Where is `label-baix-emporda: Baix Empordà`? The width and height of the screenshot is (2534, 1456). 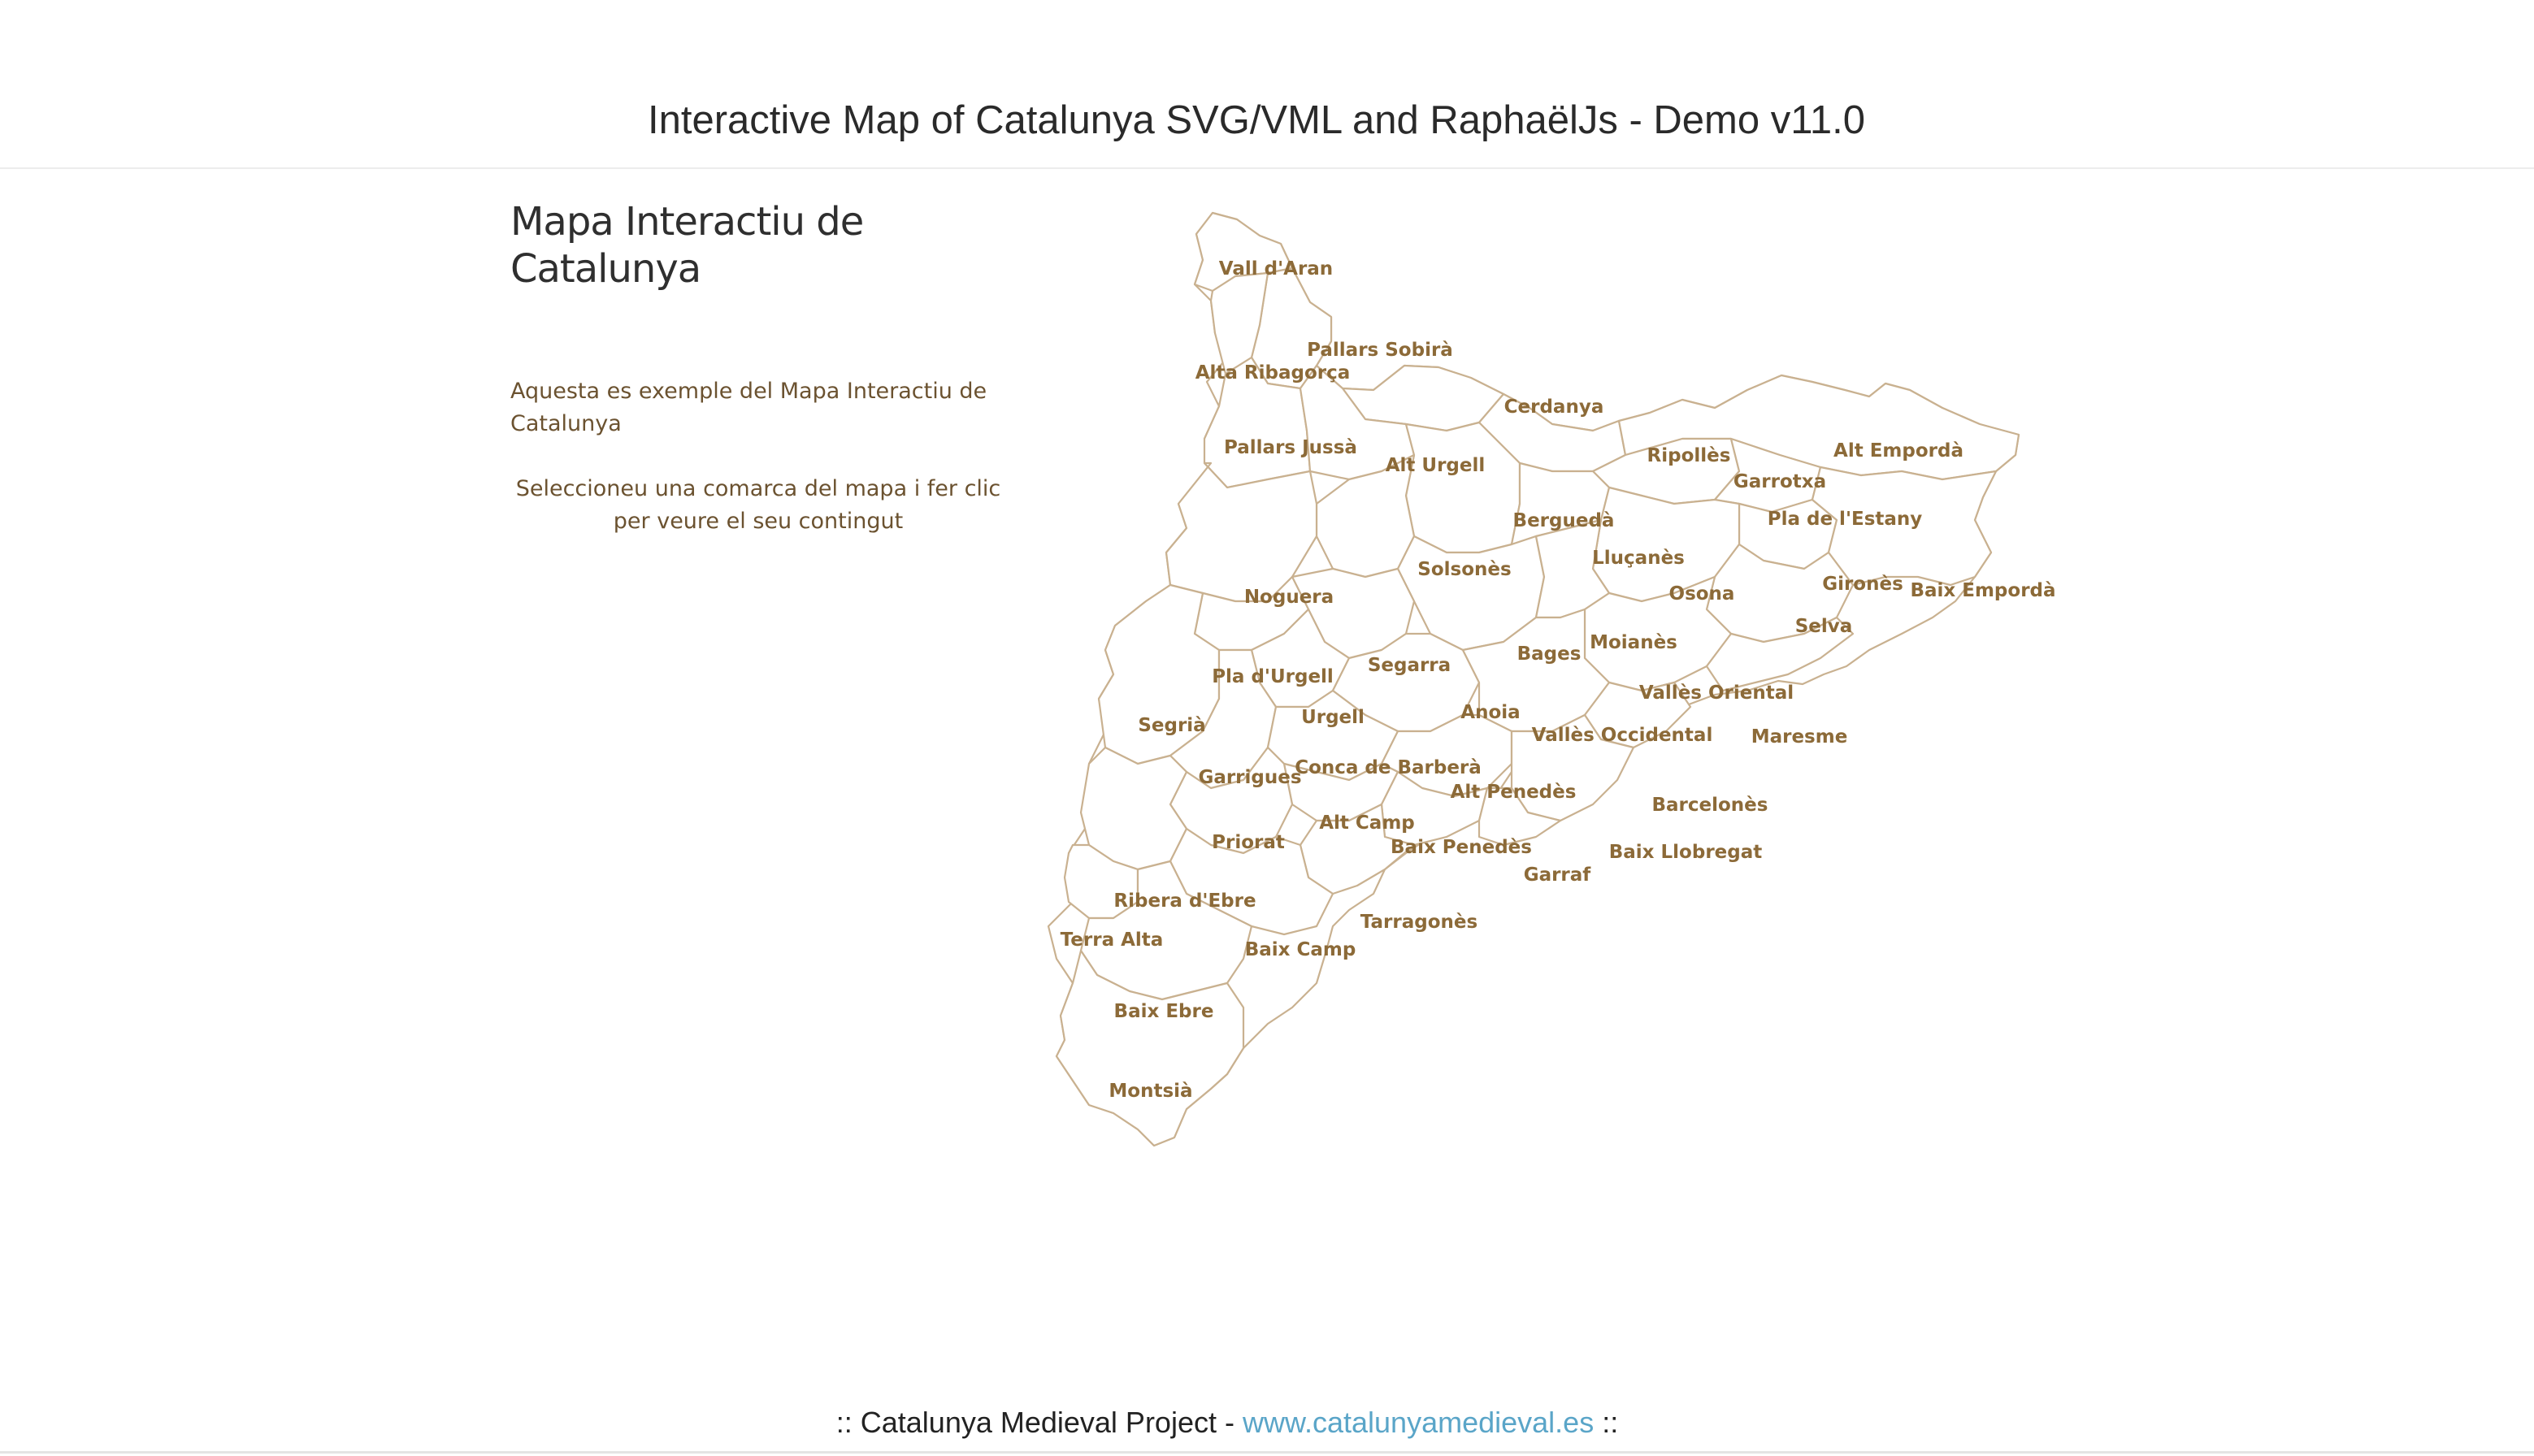 label-baix-emporda: Baix Empordà is located at coordinates (1982, 590).